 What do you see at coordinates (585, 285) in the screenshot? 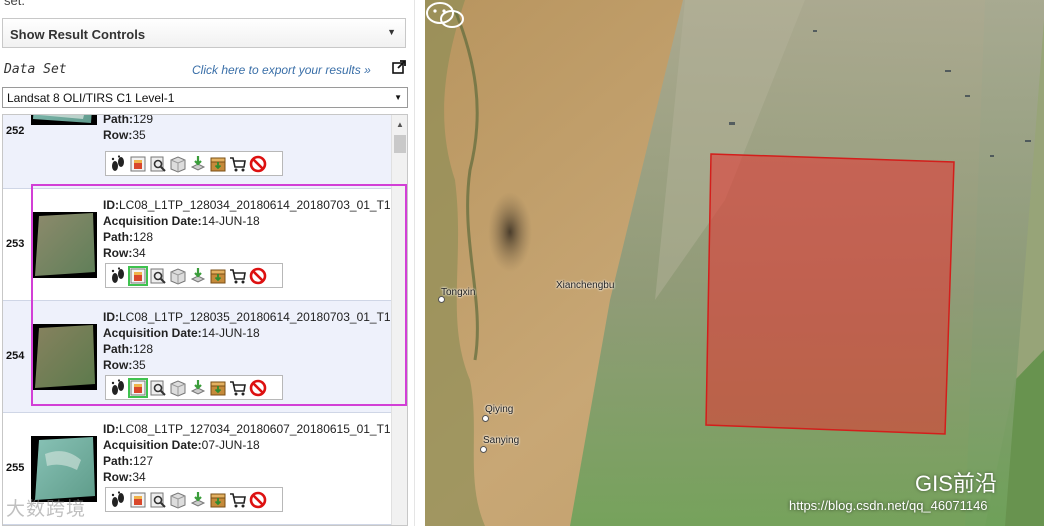
I see `place-label-xianchengbu: Xianchengbu` at bounding box center [585, 285].